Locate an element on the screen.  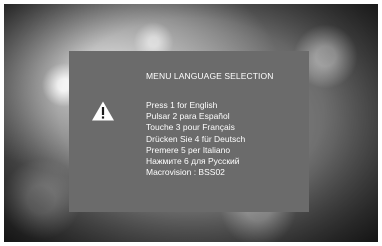
macrovision-info: Macrovision : BSS02 is located at coordinates (185, 172).